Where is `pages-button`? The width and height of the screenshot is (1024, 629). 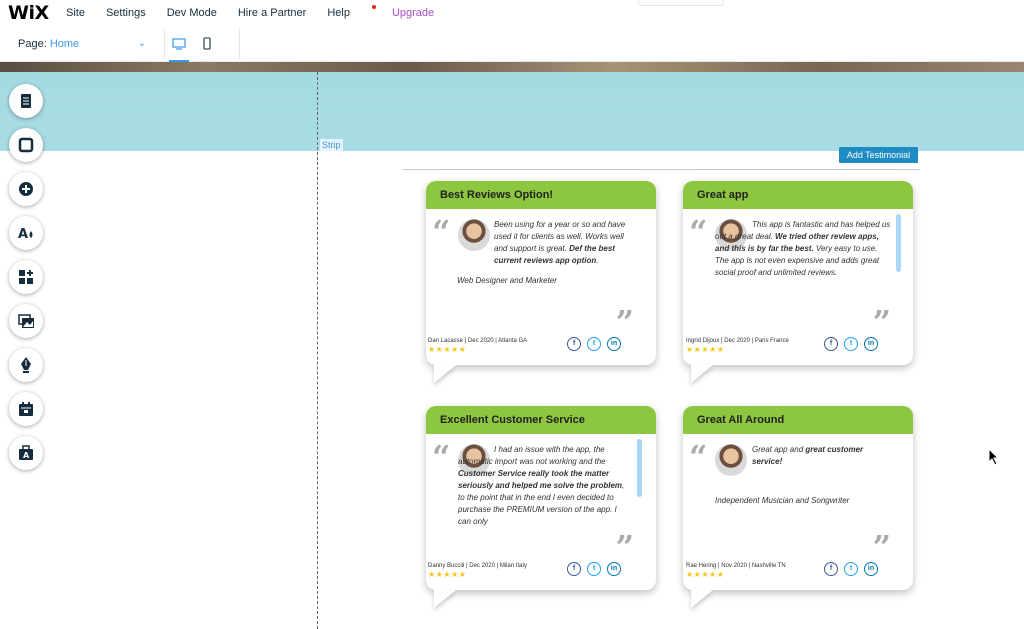
pages-button is located at coordinates (26, 101).